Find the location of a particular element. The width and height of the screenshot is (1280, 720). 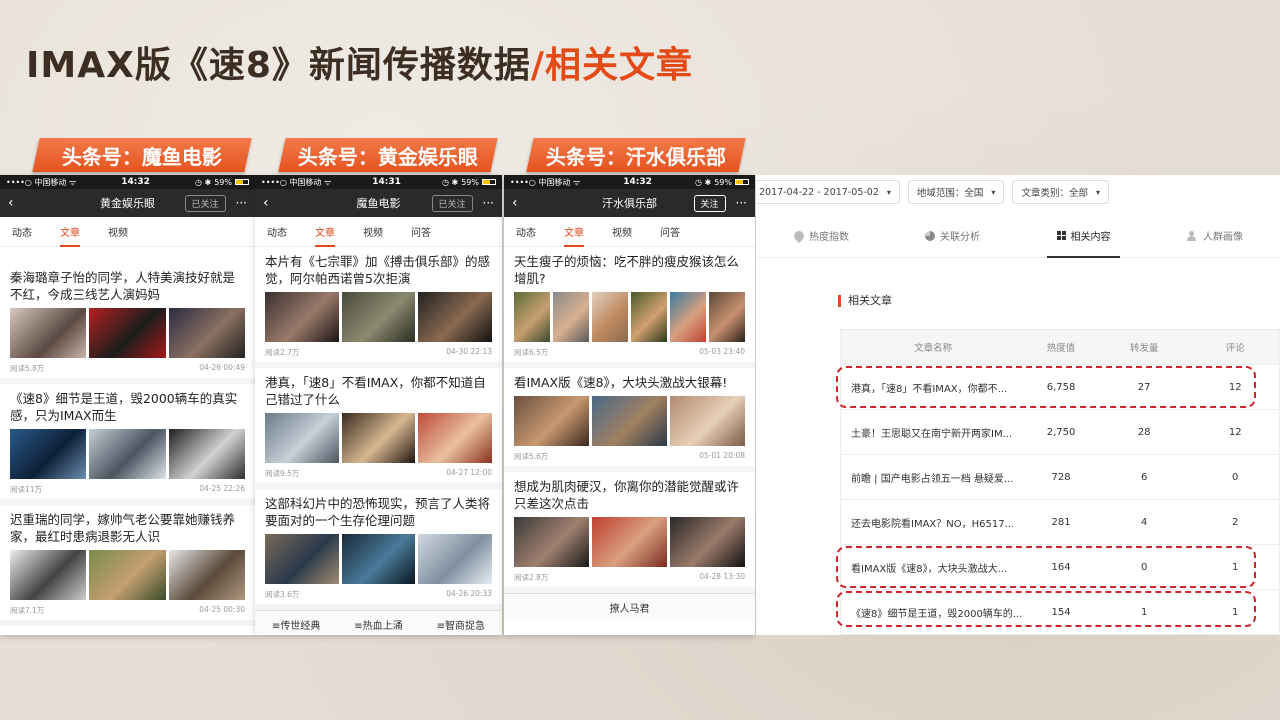

tab-related-content: 相关内容 is located at coordinates (1083, 236).